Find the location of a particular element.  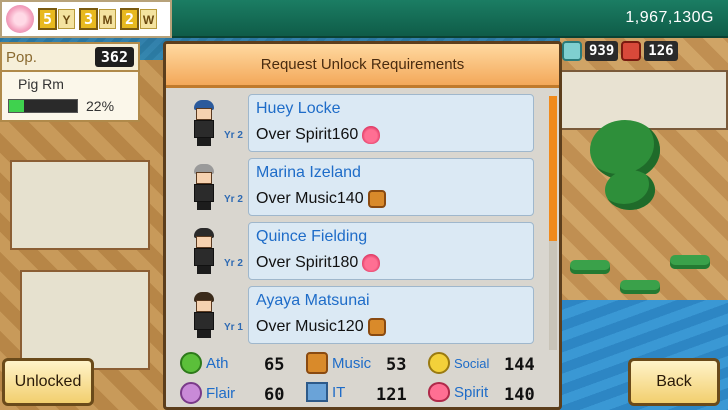

progress-bar is located at coordinates (43, 106).